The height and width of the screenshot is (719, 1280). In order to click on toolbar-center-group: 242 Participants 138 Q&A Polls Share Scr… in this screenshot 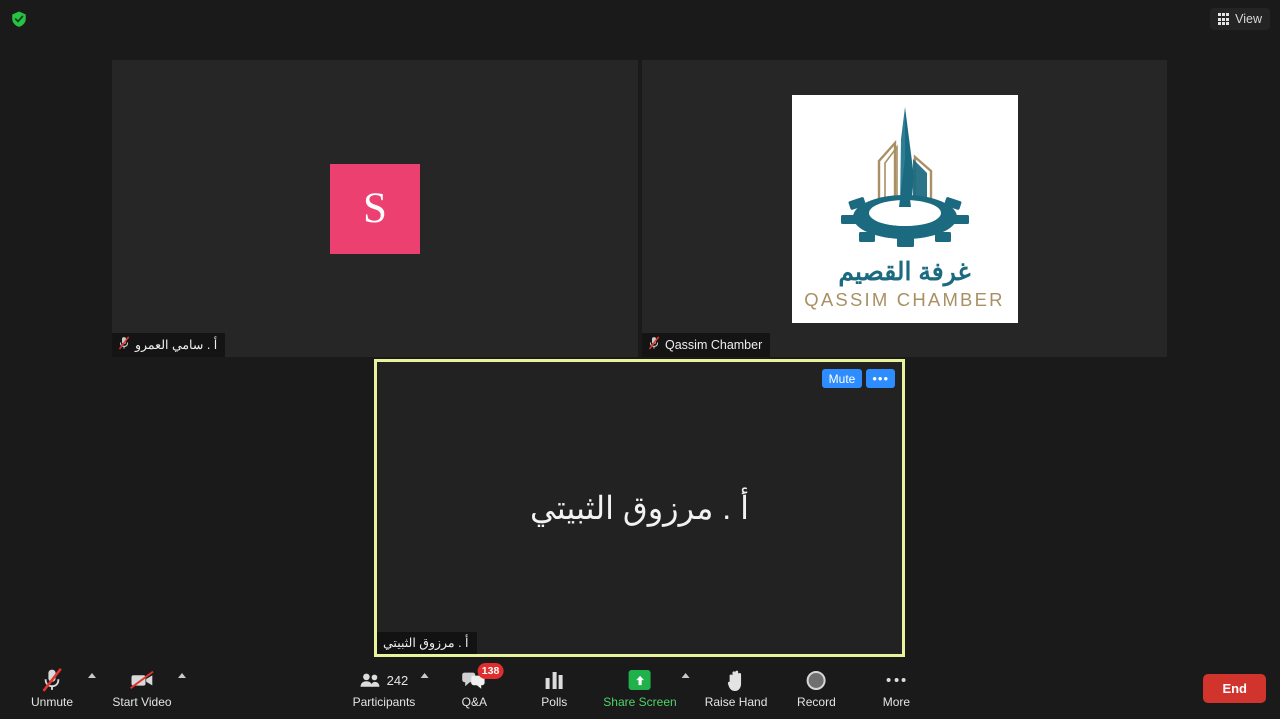, I will do `click(640, 686)`.